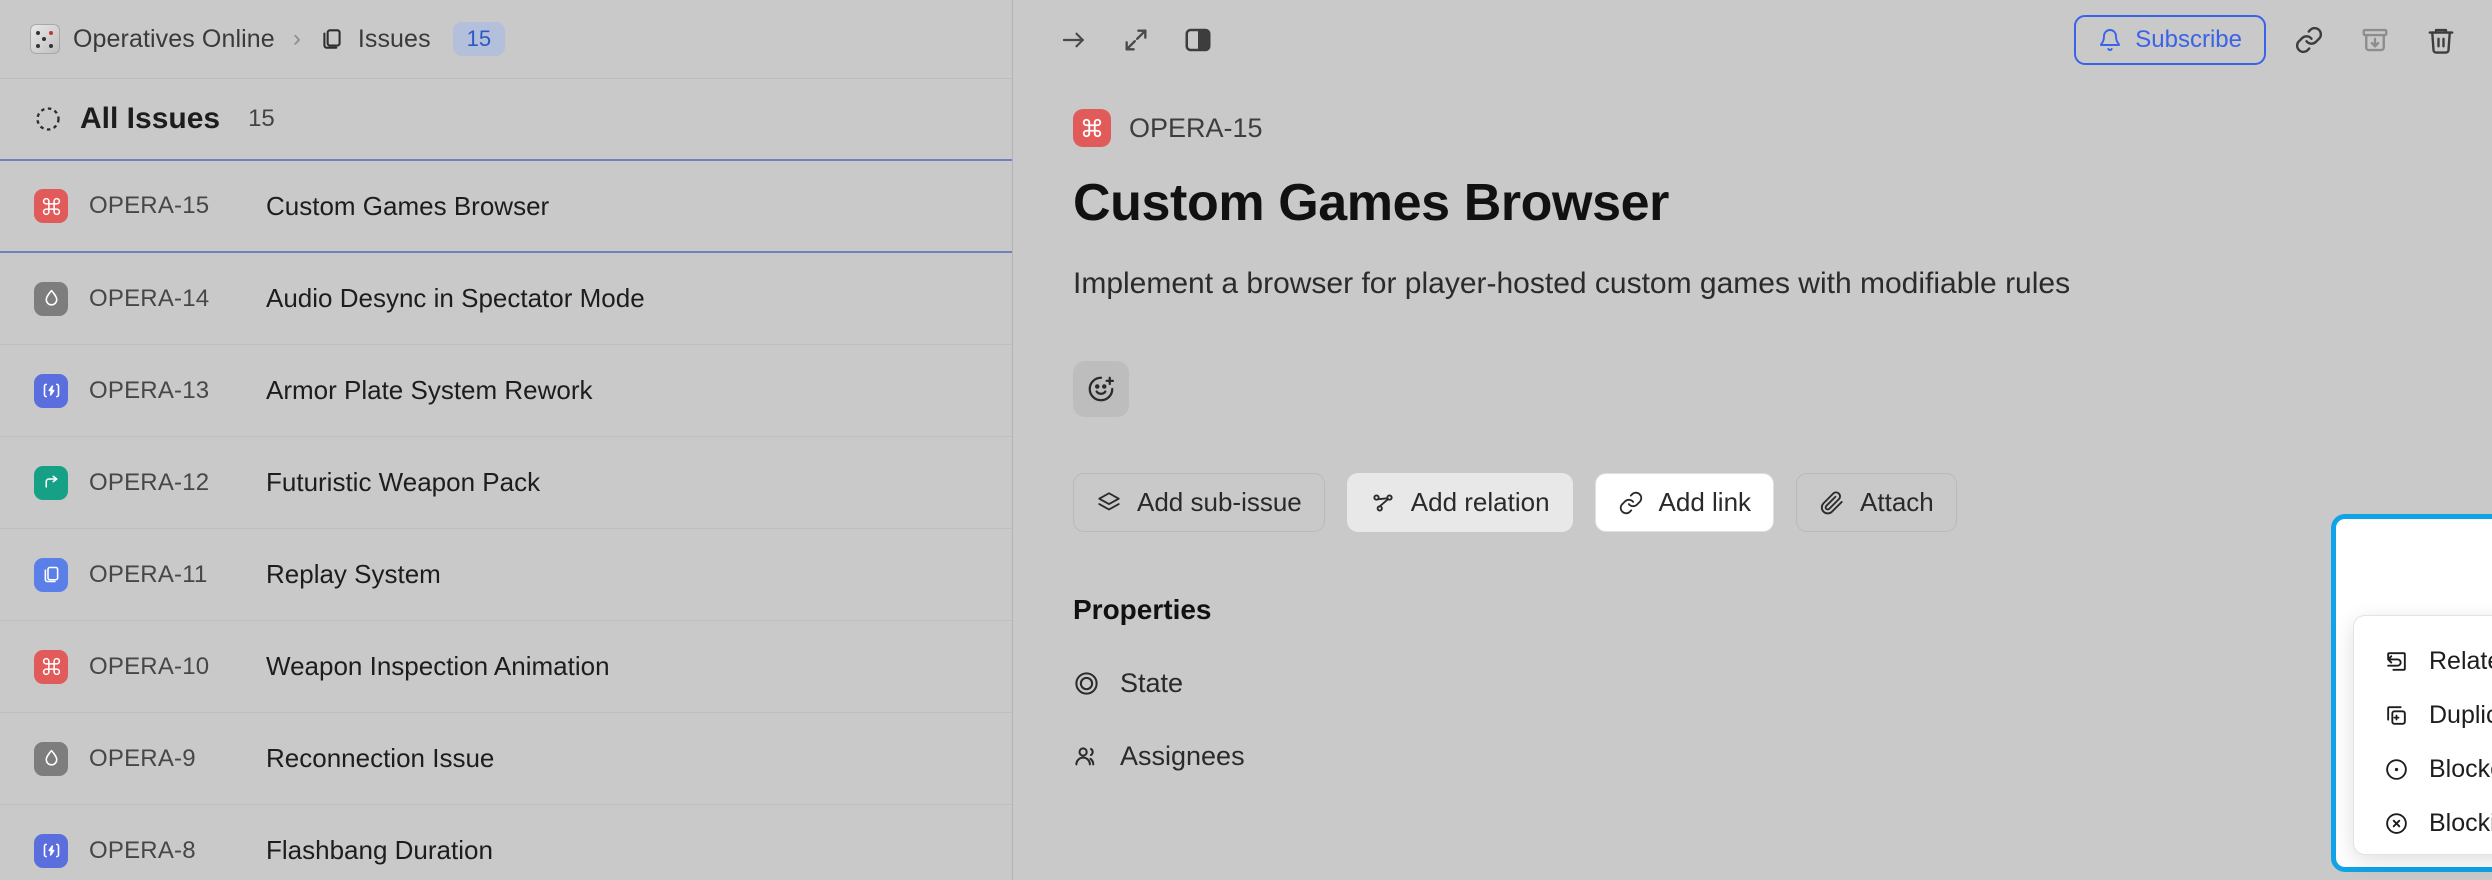 The height and width of the screenshot is (880, 2492). What do you see at coordinates (1196, 127) in the screenshot?
I see `issue-id-label: OPERA-15` at bounding box center [1196, 127].